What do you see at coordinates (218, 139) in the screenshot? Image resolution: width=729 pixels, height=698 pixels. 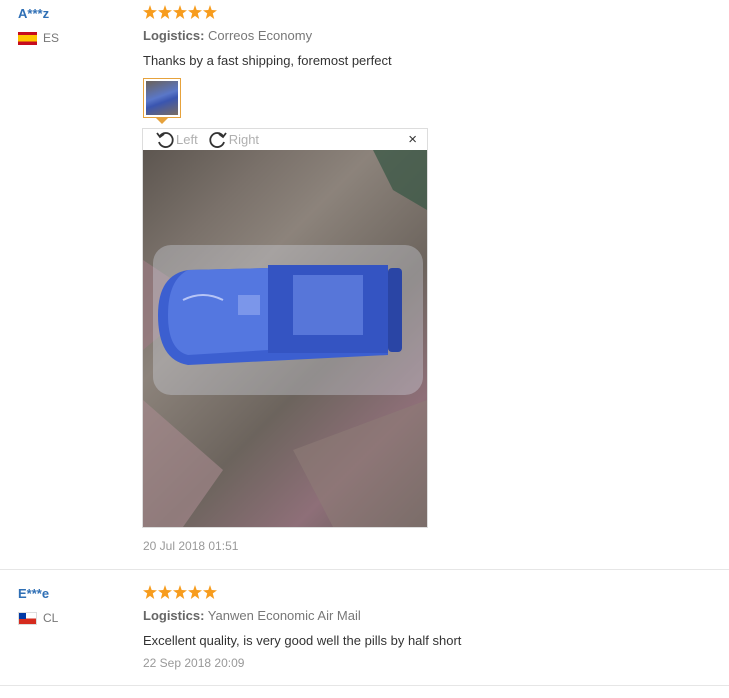 I see `rotate-right-icon` at bounding box center [218, 139].